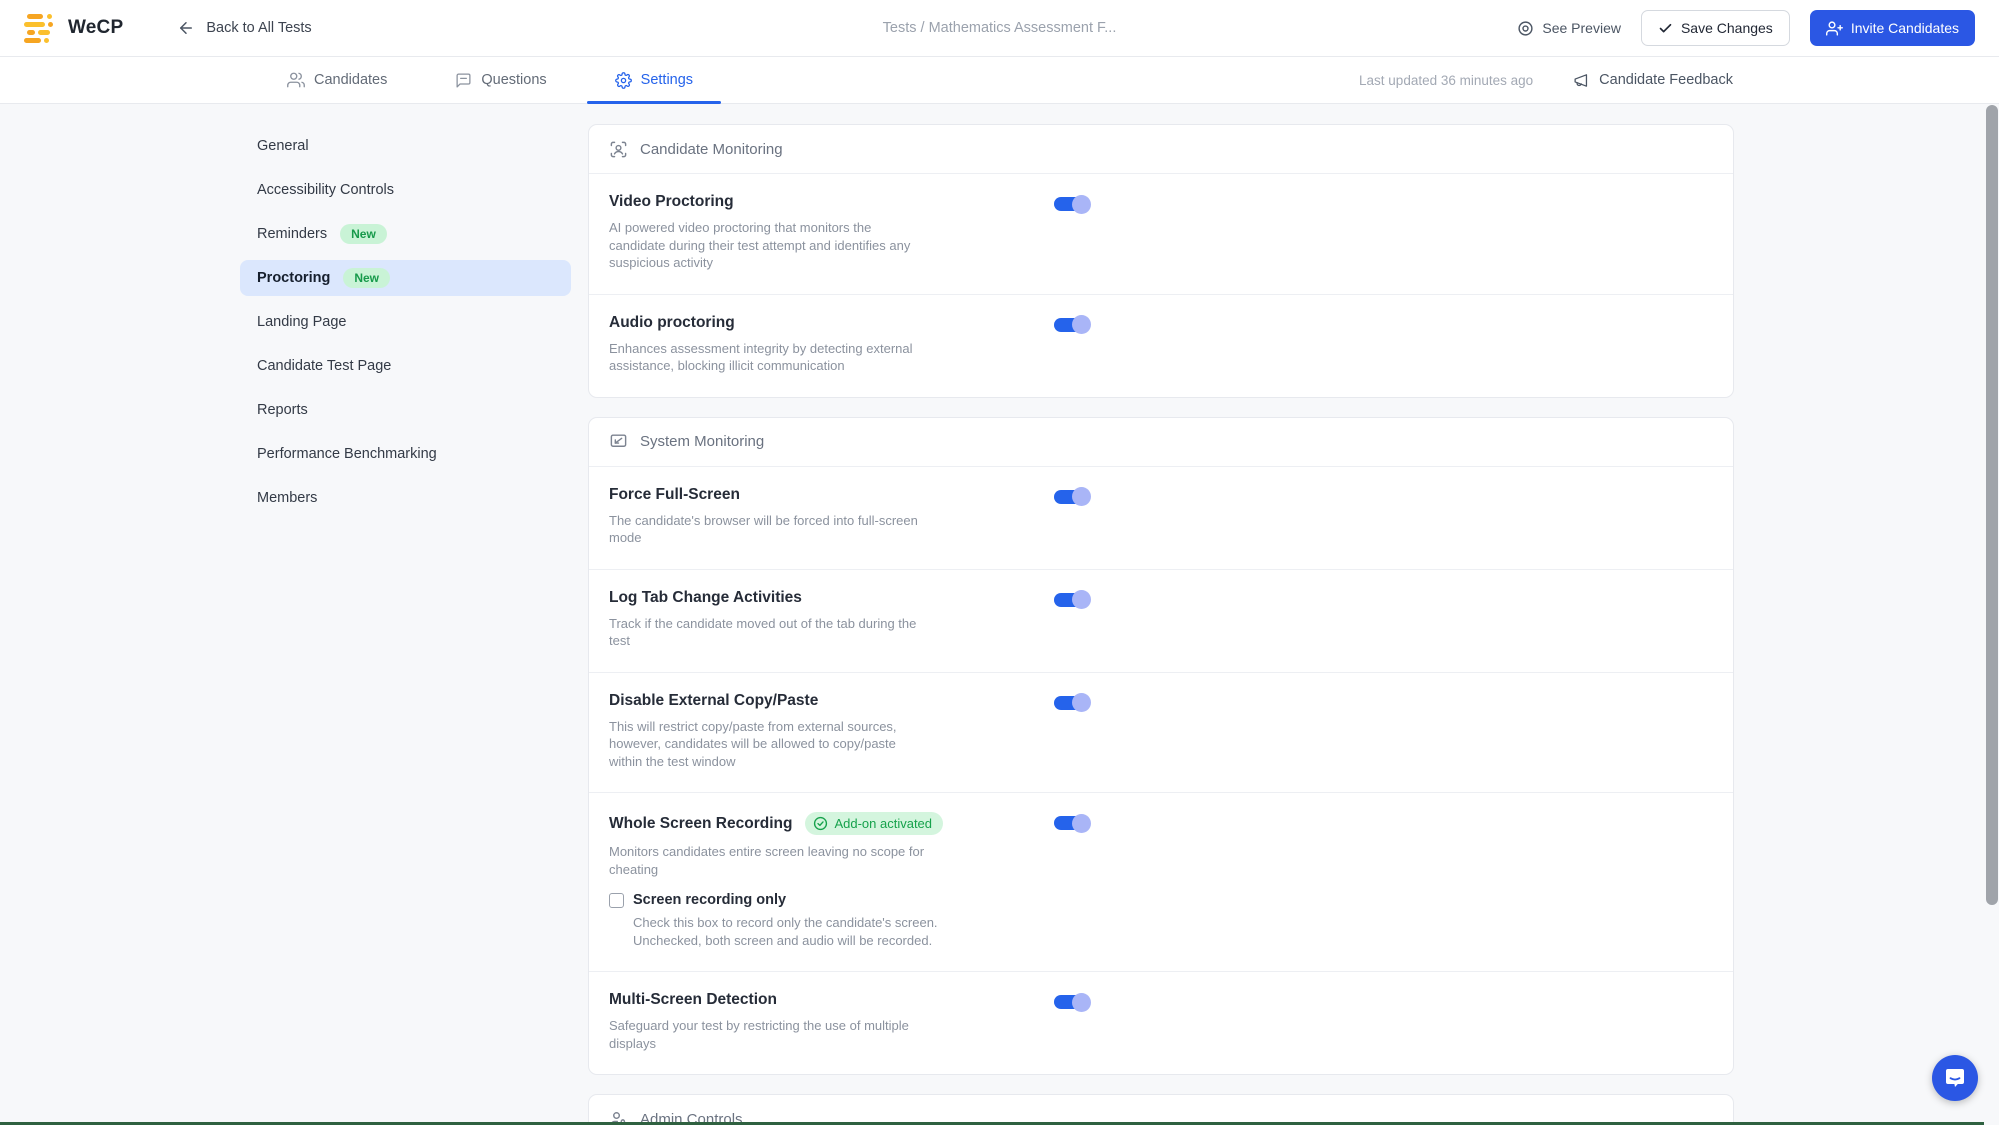 This screenshot has height=1125, width=1999. What do you see at coordinates (1653, 80) in the screenshot?
I see `candidate-feedback-link: Candidate Feedback` at bounding box center [1653, 80].